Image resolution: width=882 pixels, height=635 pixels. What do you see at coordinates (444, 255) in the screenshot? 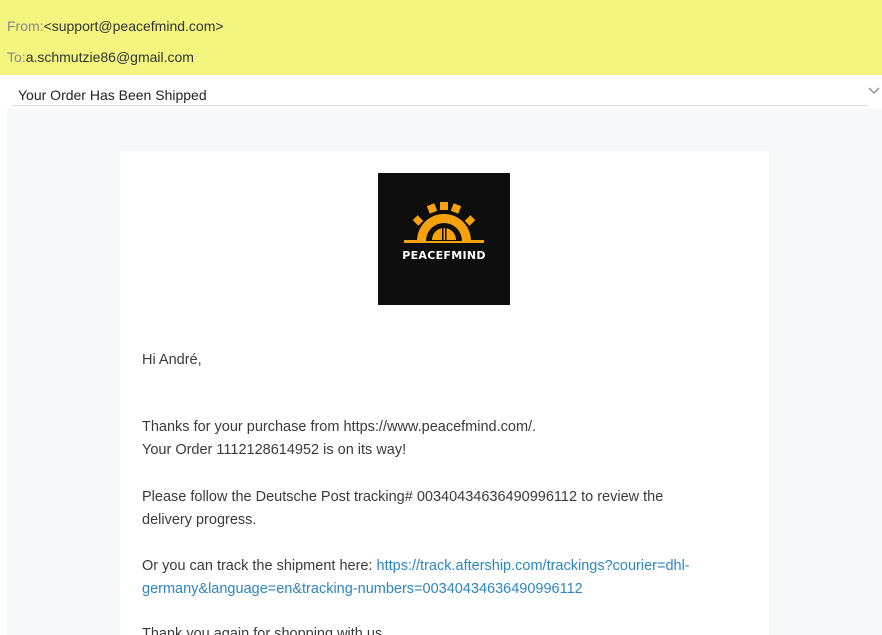
I see `logo-text: PEACEFMIND` at bounding box center [444, 255].